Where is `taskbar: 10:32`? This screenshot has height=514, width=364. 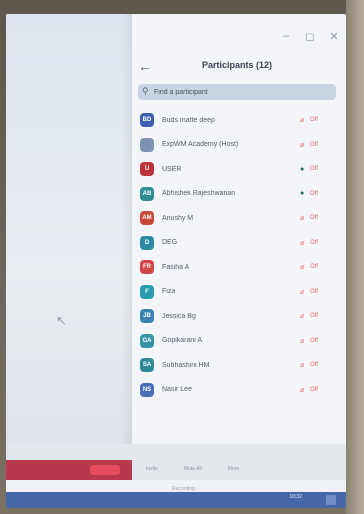
taskbar: 10:32 is located at coordinates (176, 500).